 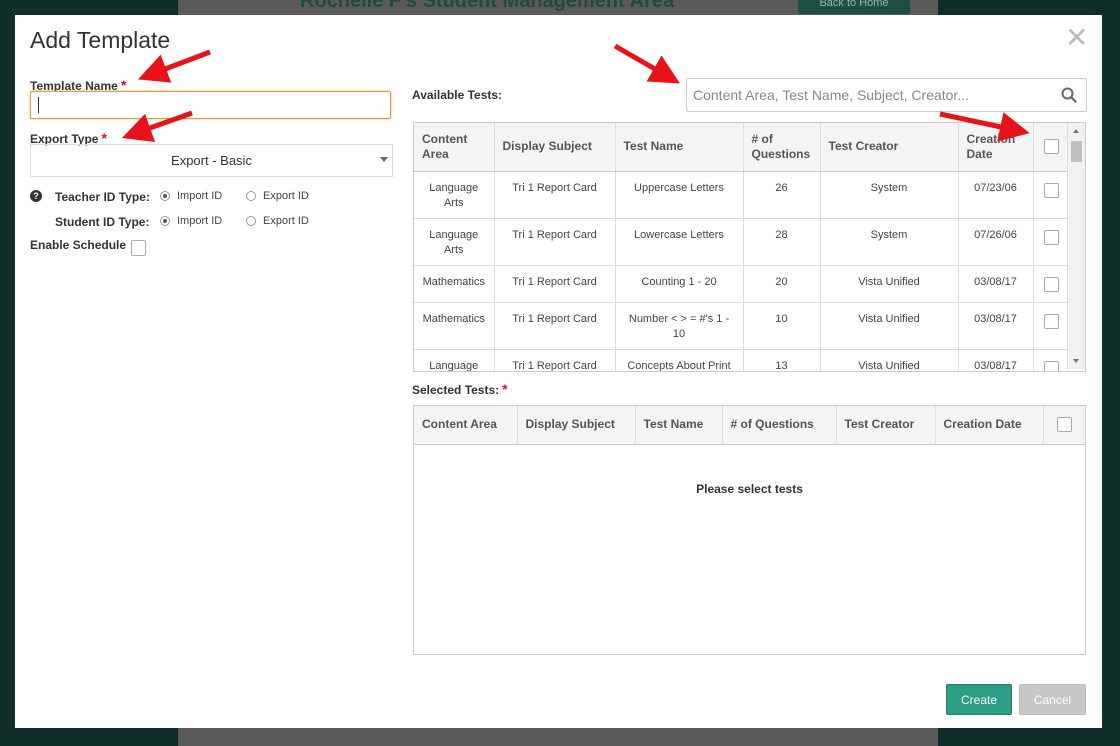 What do you see at coordinates (575, 93) in the screenshot?
I see `annotation-arrows` at bounding box center [575, 93].